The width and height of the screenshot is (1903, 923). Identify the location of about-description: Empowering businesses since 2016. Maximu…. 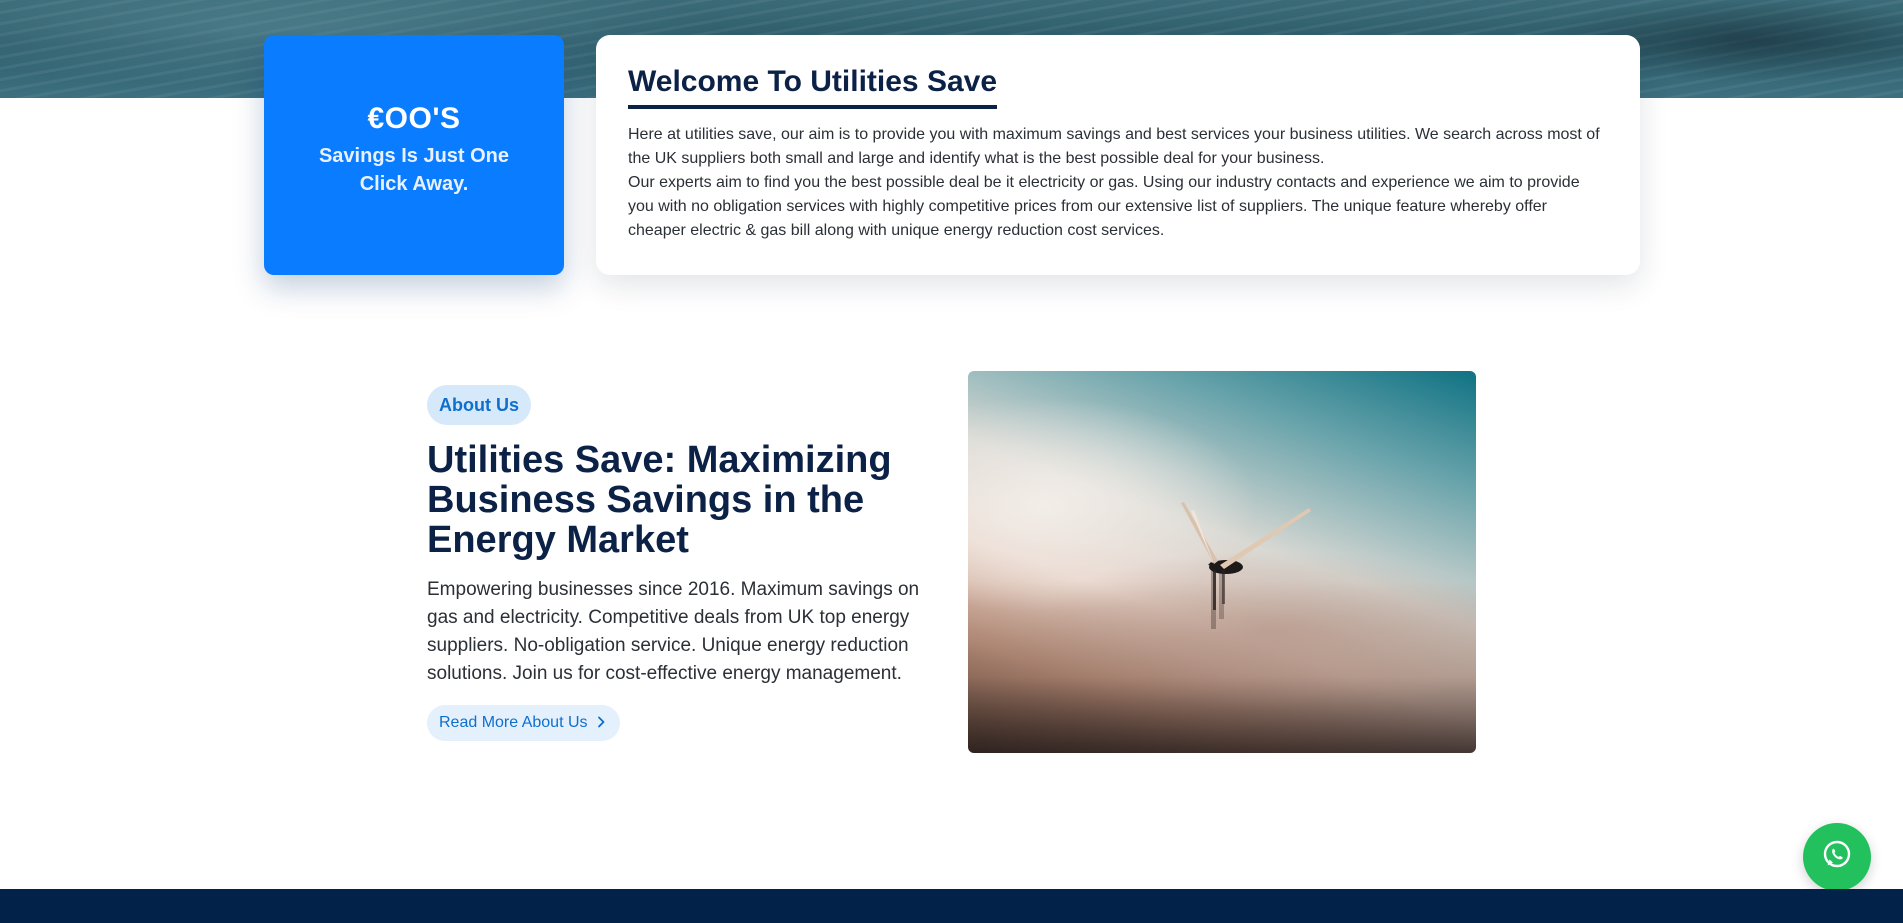
(673, 631).